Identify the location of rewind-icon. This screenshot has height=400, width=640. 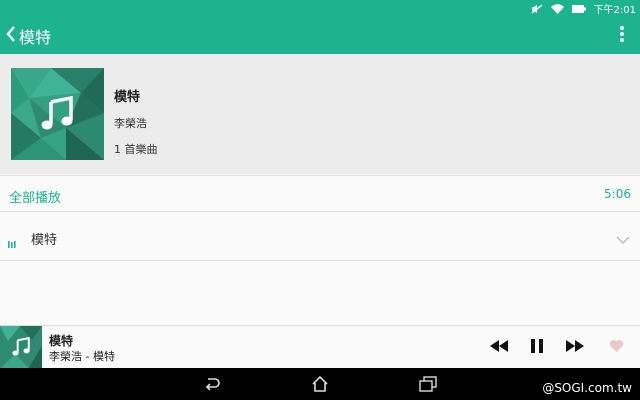
(499, 348).